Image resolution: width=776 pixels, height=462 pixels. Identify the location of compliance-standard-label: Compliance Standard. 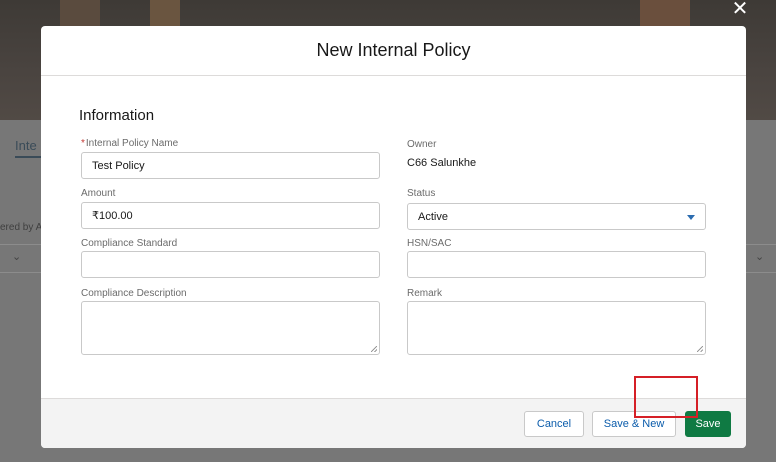
(129, 243).